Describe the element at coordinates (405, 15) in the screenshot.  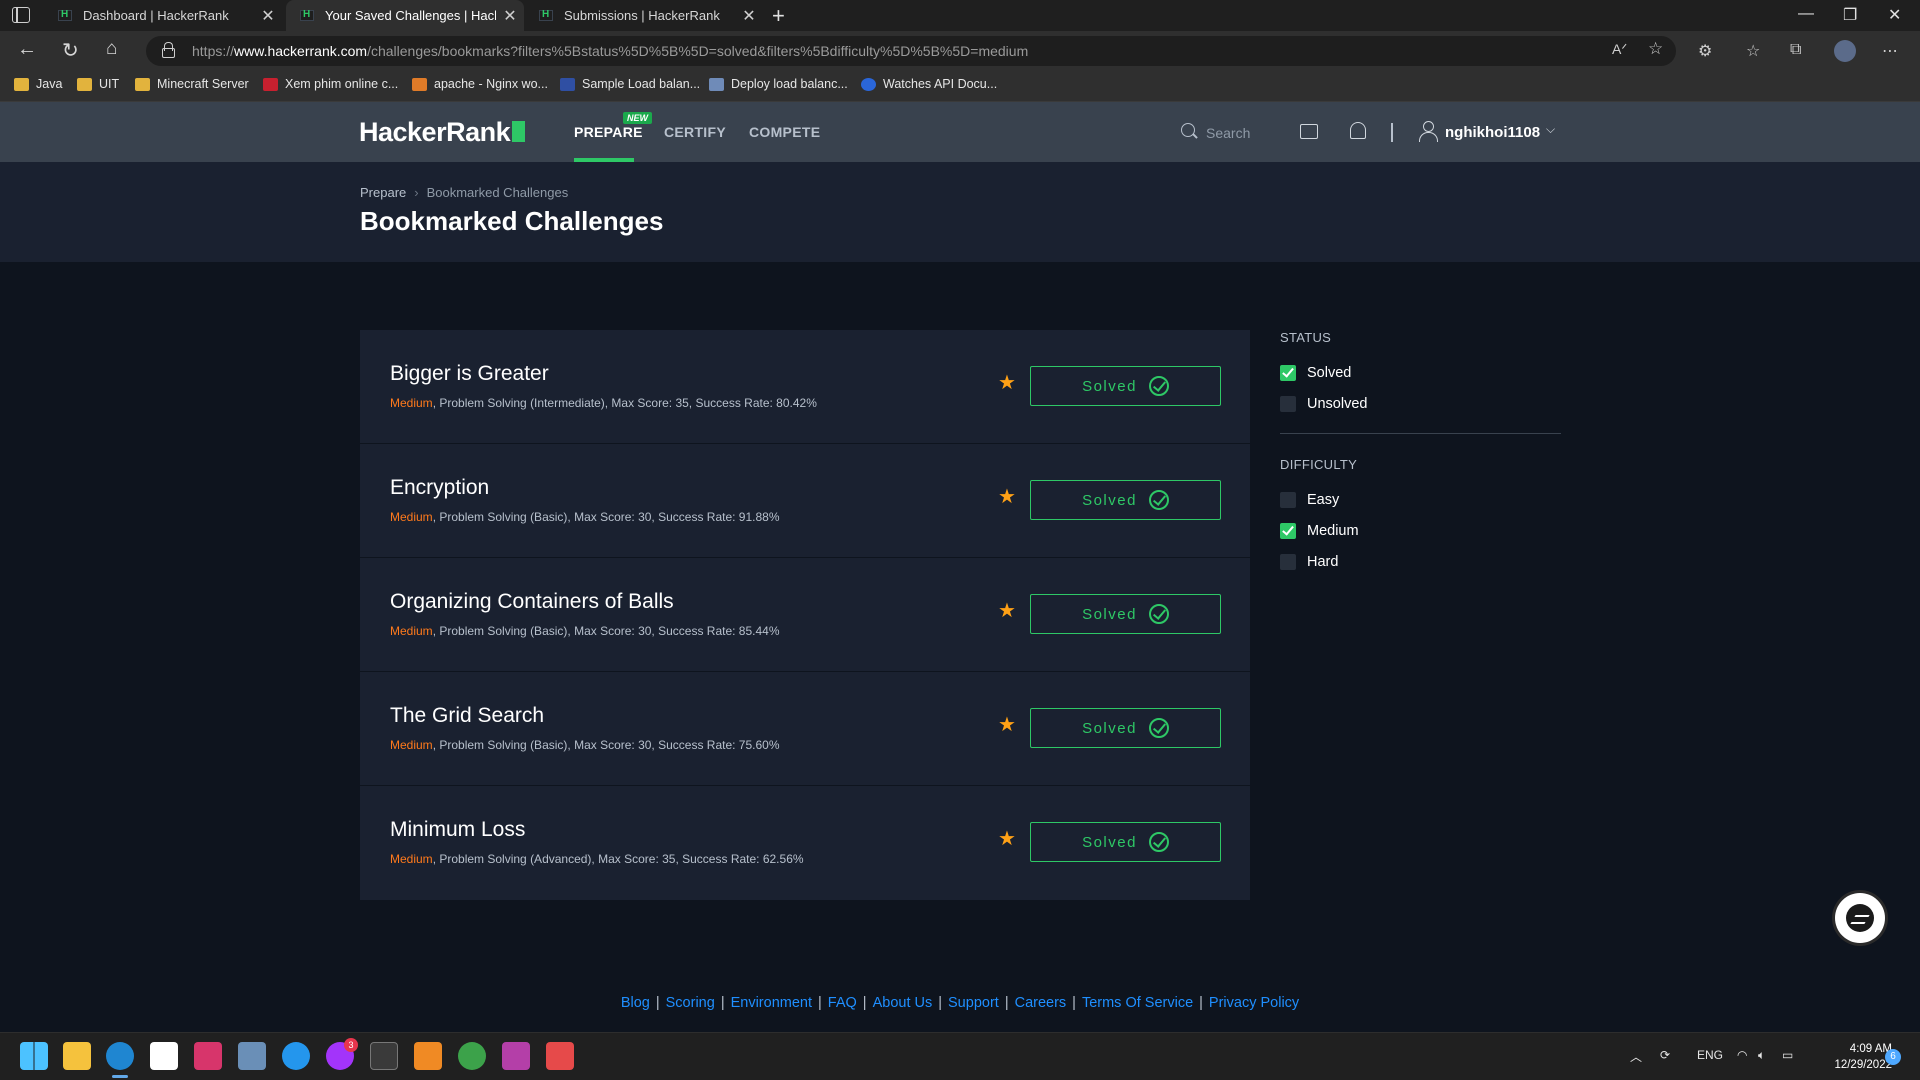
I see `browser-tab-saved-challenges: Your Saved Challenges | HackerRank ✕` at that location.